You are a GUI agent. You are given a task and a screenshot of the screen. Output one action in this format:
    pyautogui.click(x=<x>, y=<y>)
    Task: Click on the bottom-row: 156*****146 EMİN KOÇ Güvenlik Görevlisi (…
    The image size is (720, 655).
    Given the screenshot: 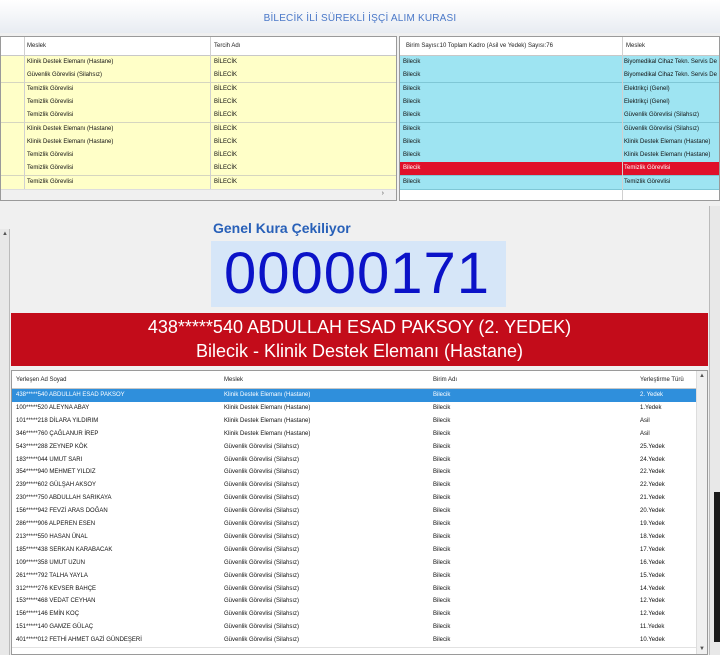 What is the action you would take?
    pyautogui.click(x=359, y=615)
    